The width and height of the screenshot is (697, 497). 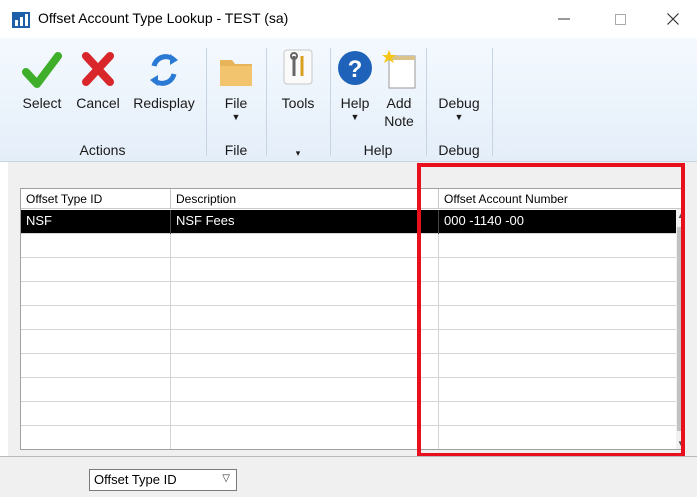 I want to click on chevron-down-icon: ▽, so click(x=226, y=478).